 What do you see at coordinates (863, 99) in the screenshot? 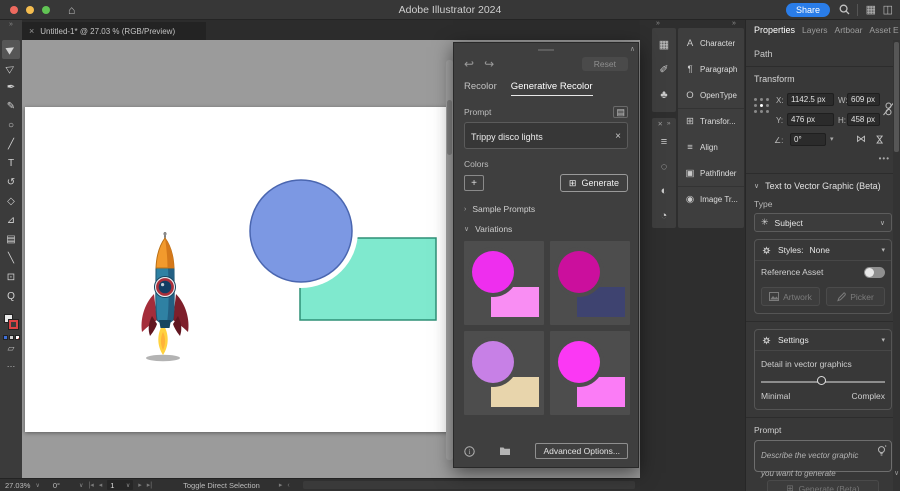
I see `w-field: 609 px` at bounding box center [863, 99].